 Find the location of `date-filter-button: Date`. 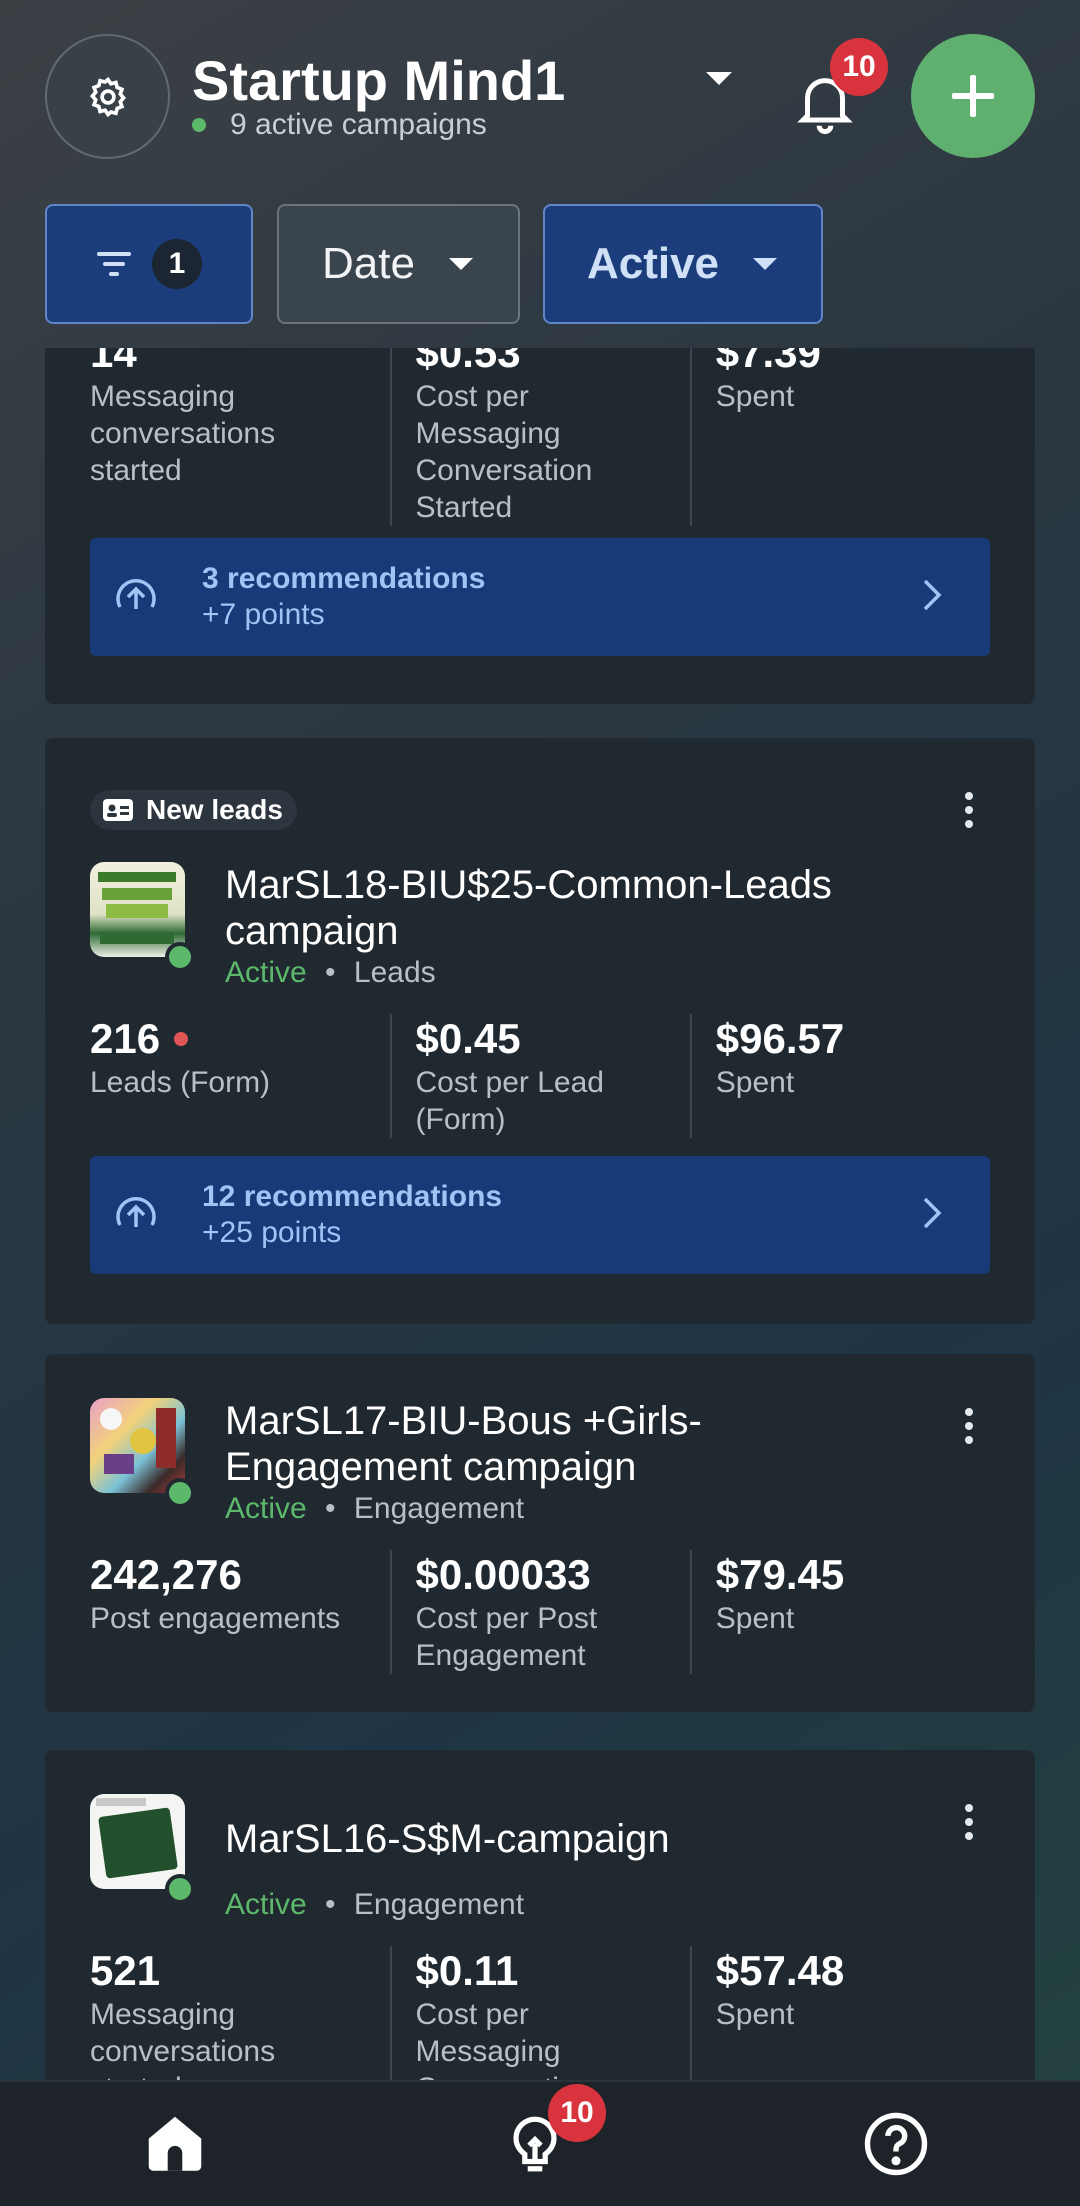

date-filter-button: Date is located at coordinates (398, 264).